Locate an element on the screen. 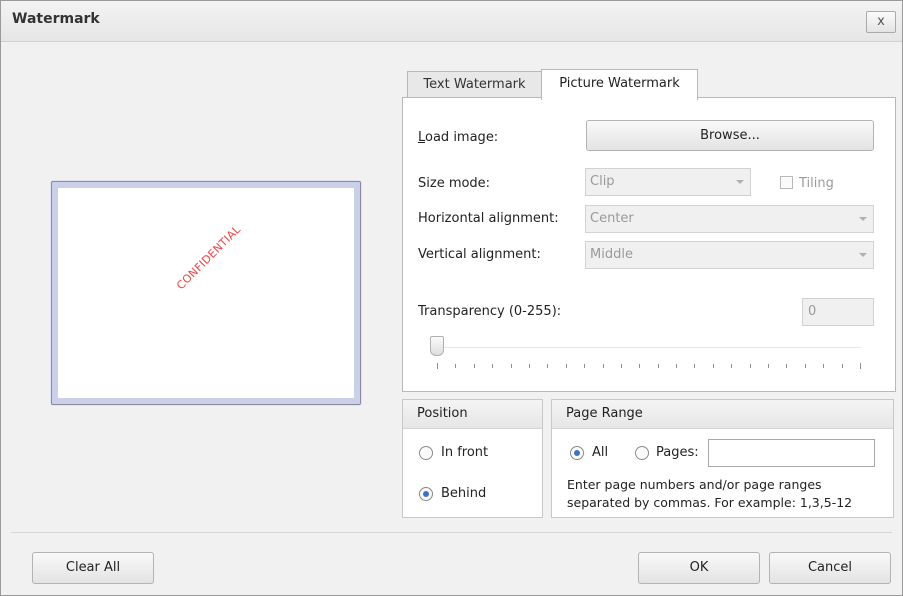 Image resolution: width=903 pixels, height=596 pixels. preview-page: CONFIDENTIAL is located at coordinates (206, 293).